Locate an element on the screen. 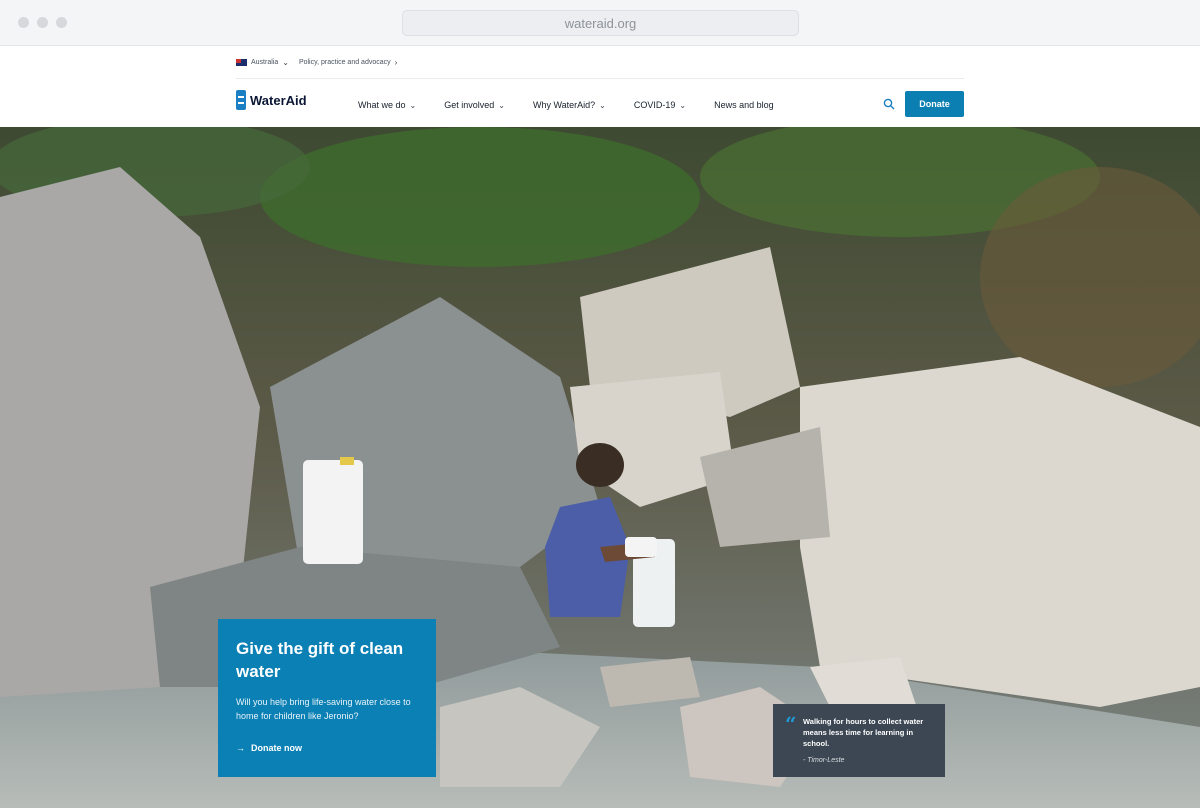 This screenshot has width=1200, height=808. search-icon is located at coordinates (889, 104).